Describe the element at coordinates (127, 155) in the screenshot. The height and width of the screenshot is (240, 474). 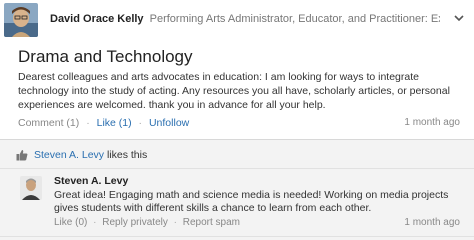
I see `likes-suffix: likes this` at that location.